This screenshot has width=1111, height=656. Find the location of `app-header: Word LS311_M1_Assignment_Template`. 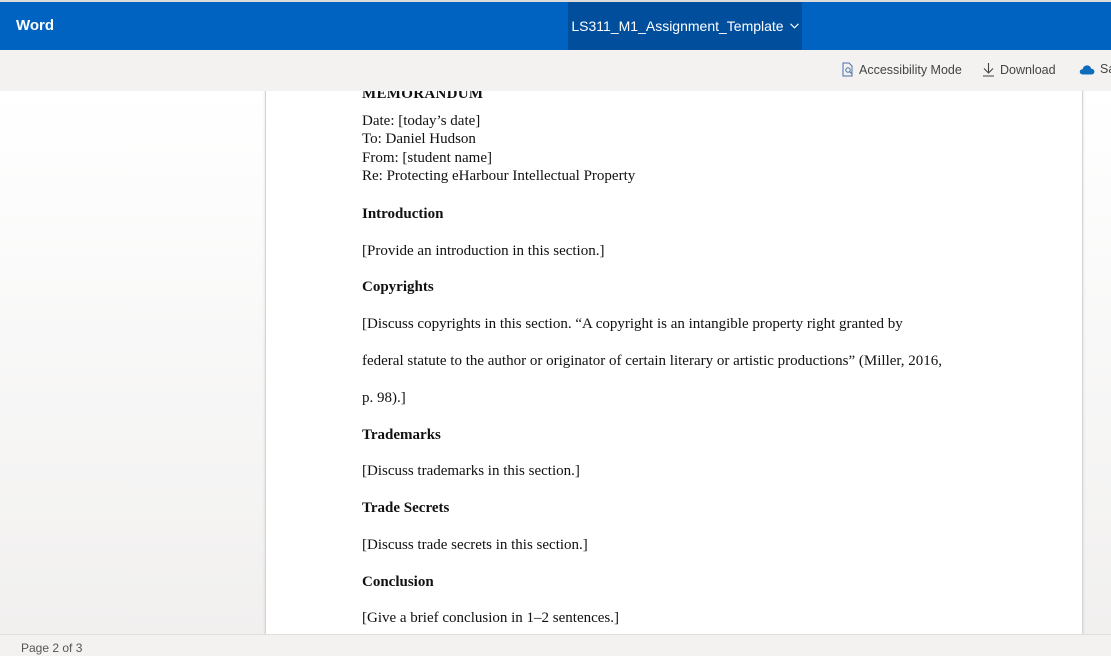

app-header: Word LS311_M1_Assignment_Template is located at coordinates (555, 25).